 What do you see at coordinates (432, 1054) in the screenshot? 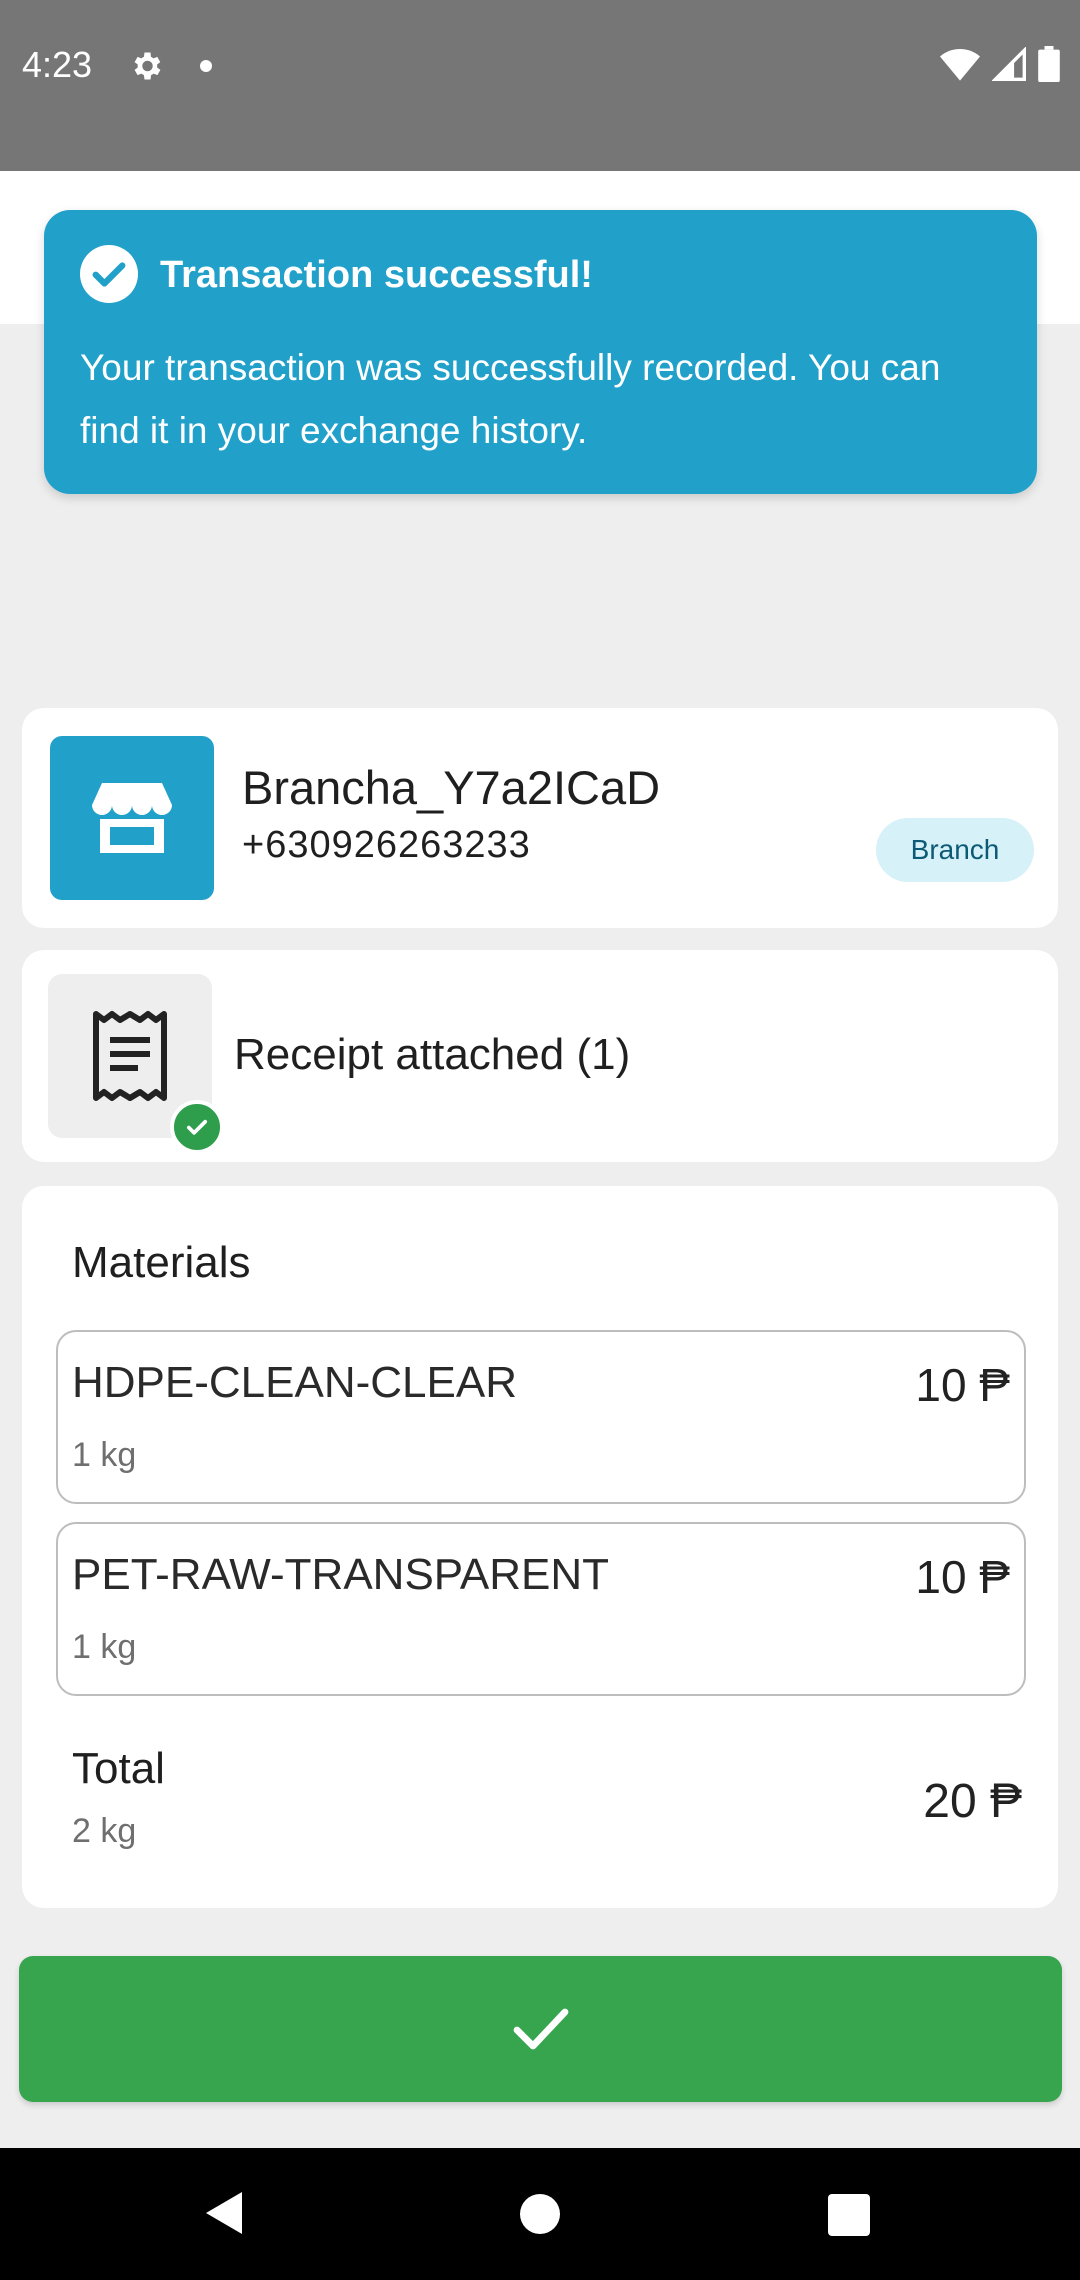
I see `receipt-label: Receipt attached (1)` at bounding box center [432, 1054].